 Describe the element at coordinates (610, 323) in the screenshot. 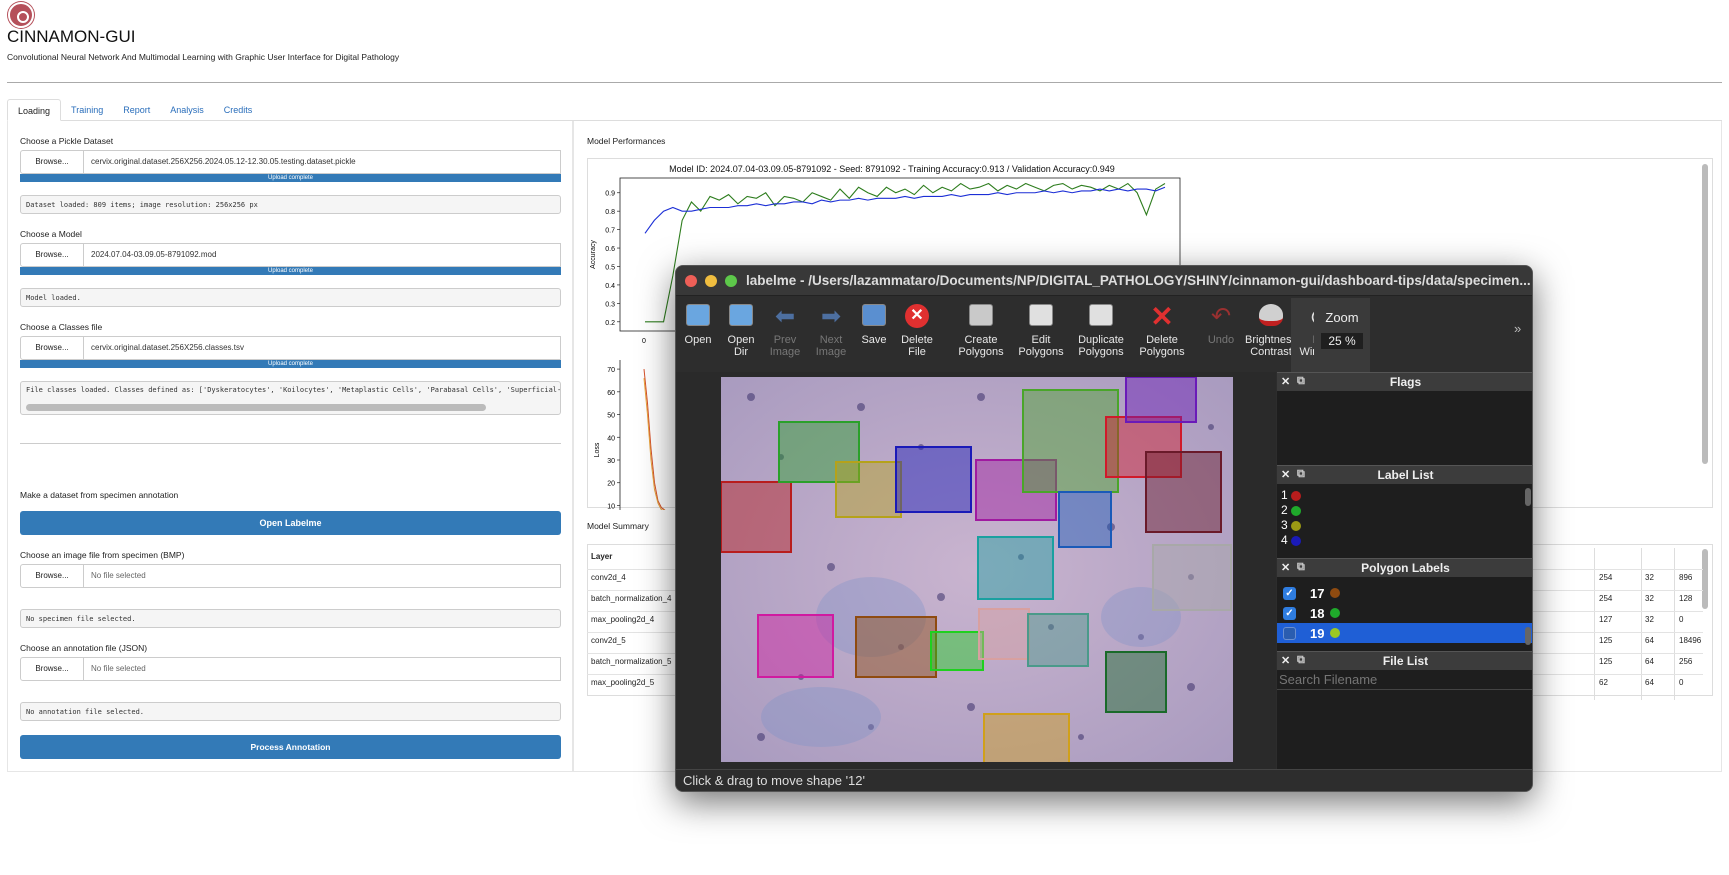

I see `y-tick-label: 0.2` at that location.